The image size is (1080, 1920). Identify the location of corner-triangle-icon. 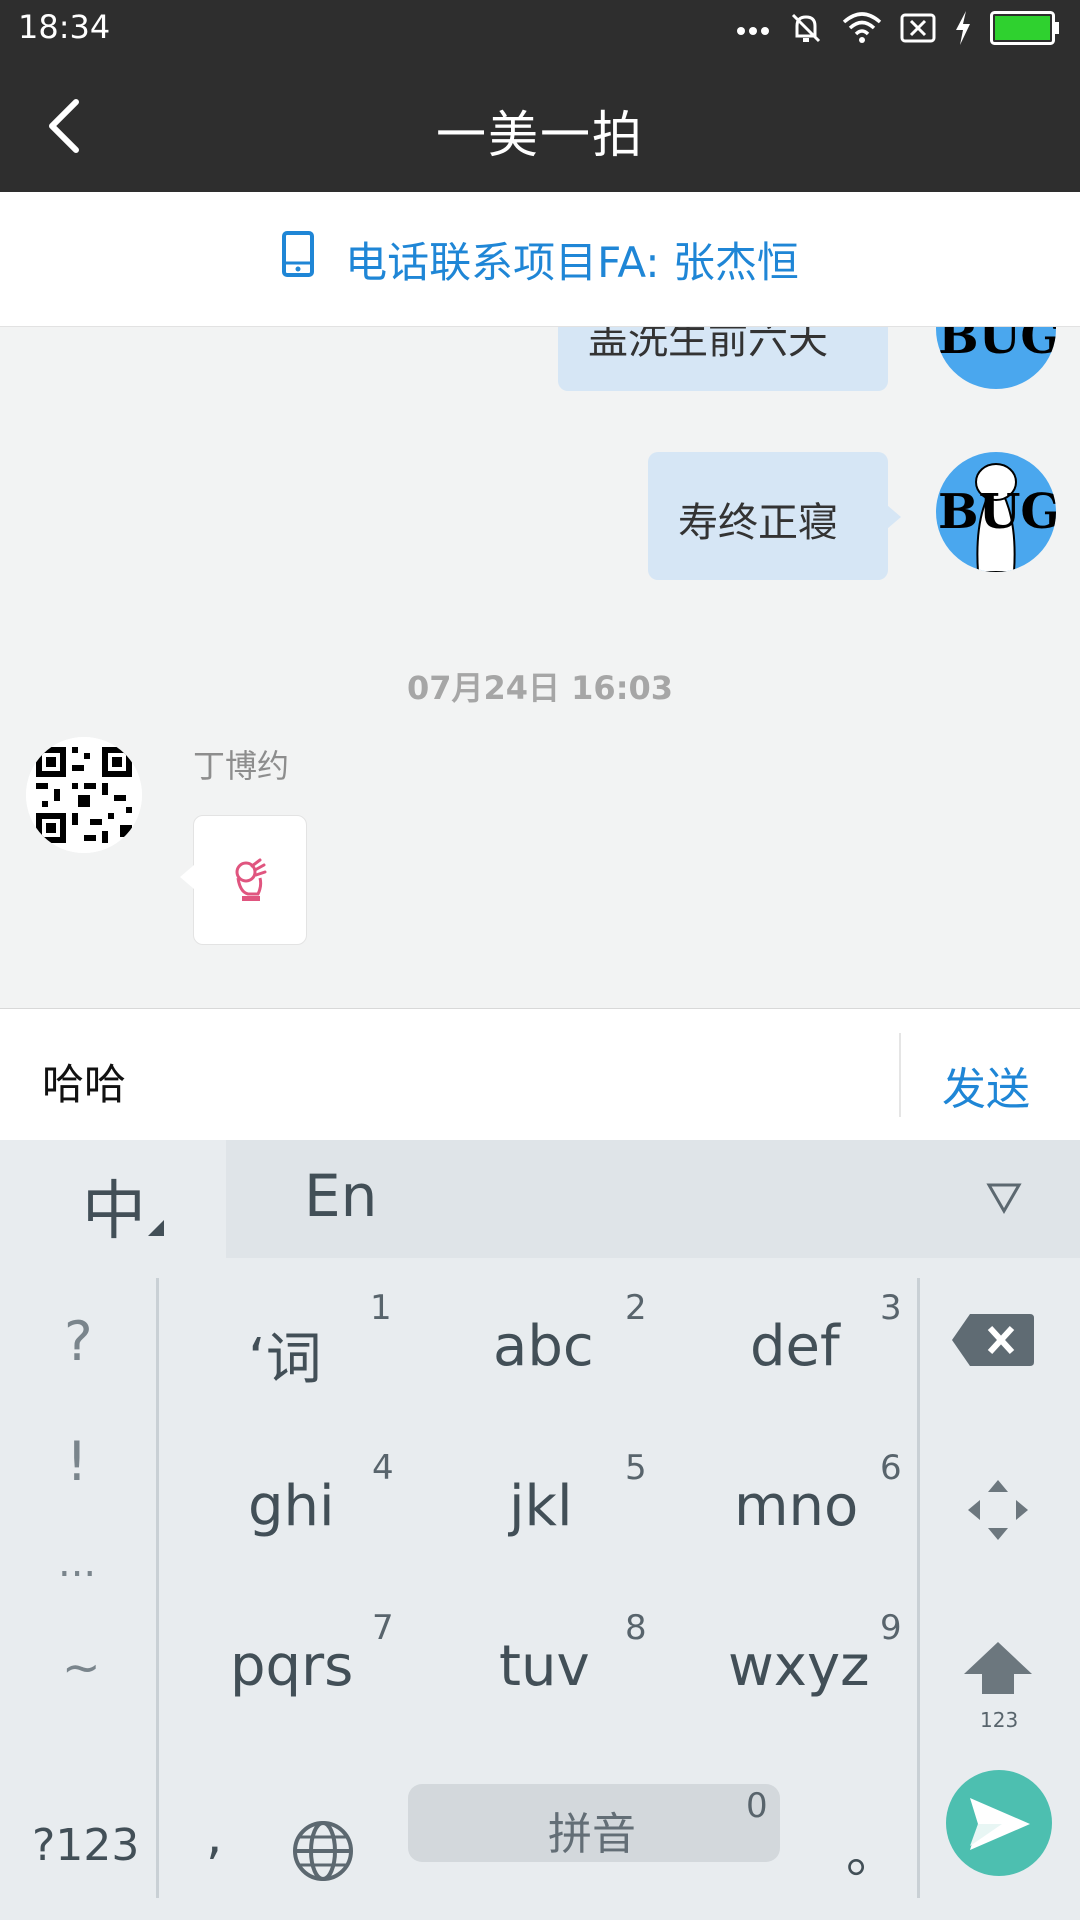
(156, 1228).